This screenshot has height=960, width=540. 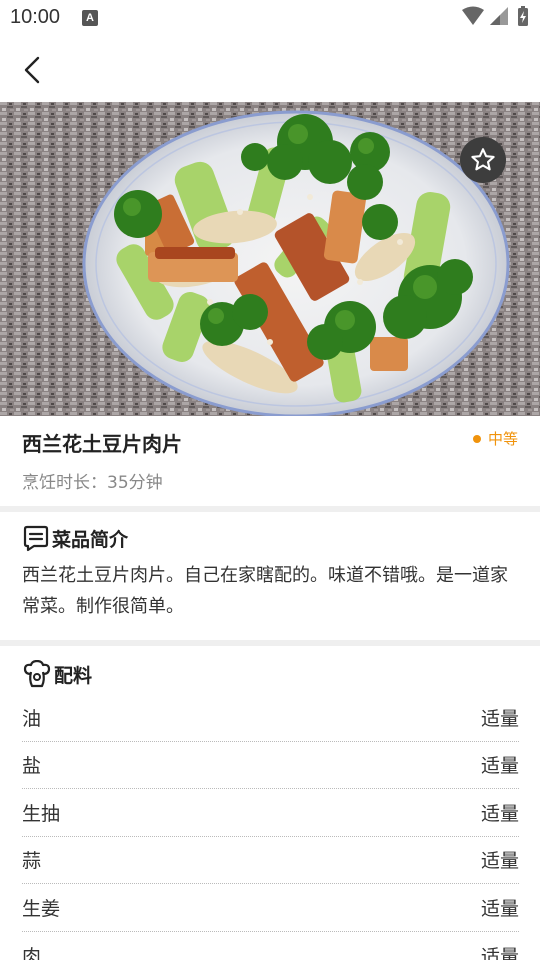 What do you see at coordinates (36, 538) in the screenshot?
I see `comment-icon` at bounding box center [36, 538].